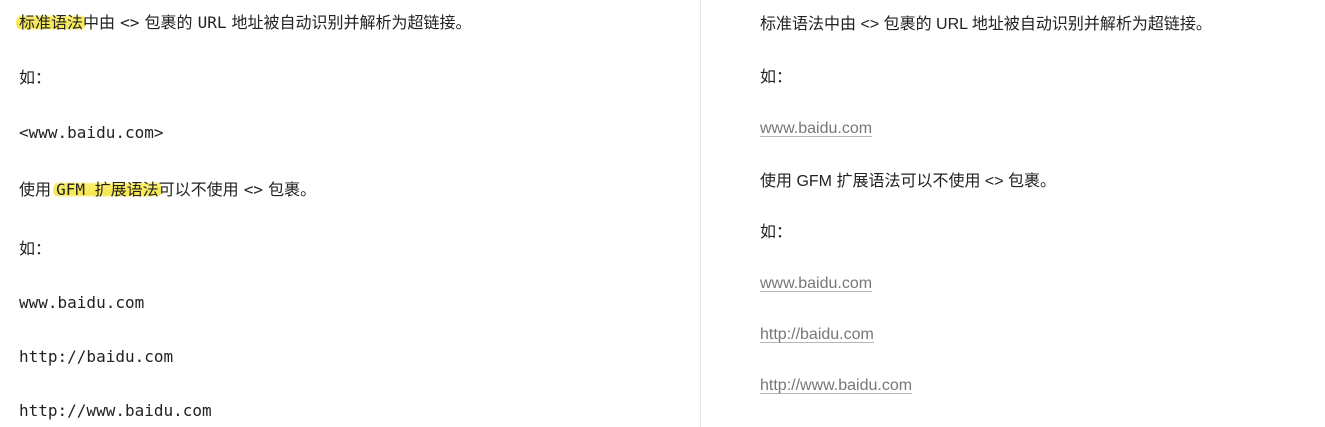 The height and width of the screenshot is (427, 1325). Describe the element at coordinates (986, 24) in the screenshot. I see `preview-intro: 标准语法中由 <> 包裹的 URL 地址被自动识别并解析为超链接。` at that location.